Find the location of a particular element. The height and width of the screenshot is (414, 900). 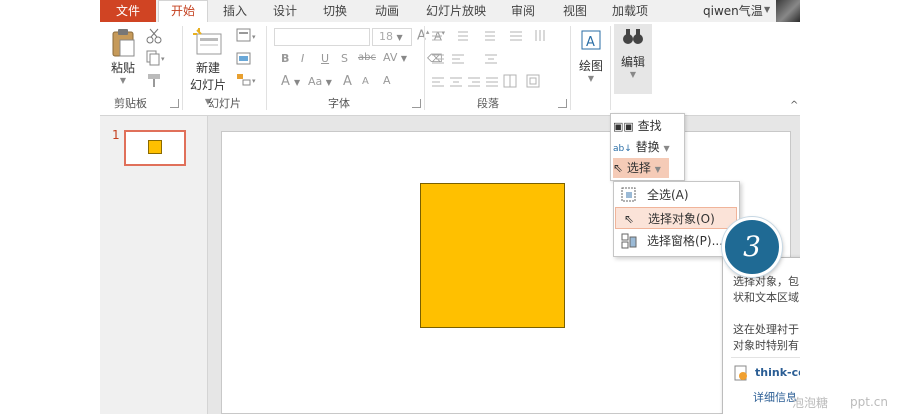

slide-thumbnail is located at coordinates (155, 148).